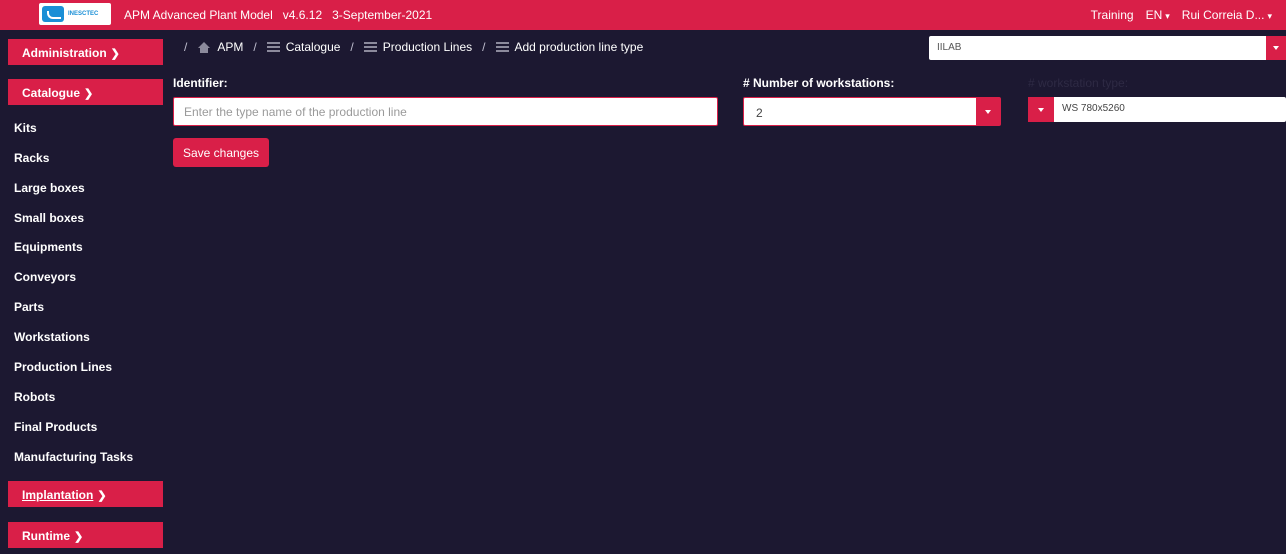 This screenshot has height=554, width=1286. I want to click on breadcrumb-production-lines: Production Lines, so click(427, 47).